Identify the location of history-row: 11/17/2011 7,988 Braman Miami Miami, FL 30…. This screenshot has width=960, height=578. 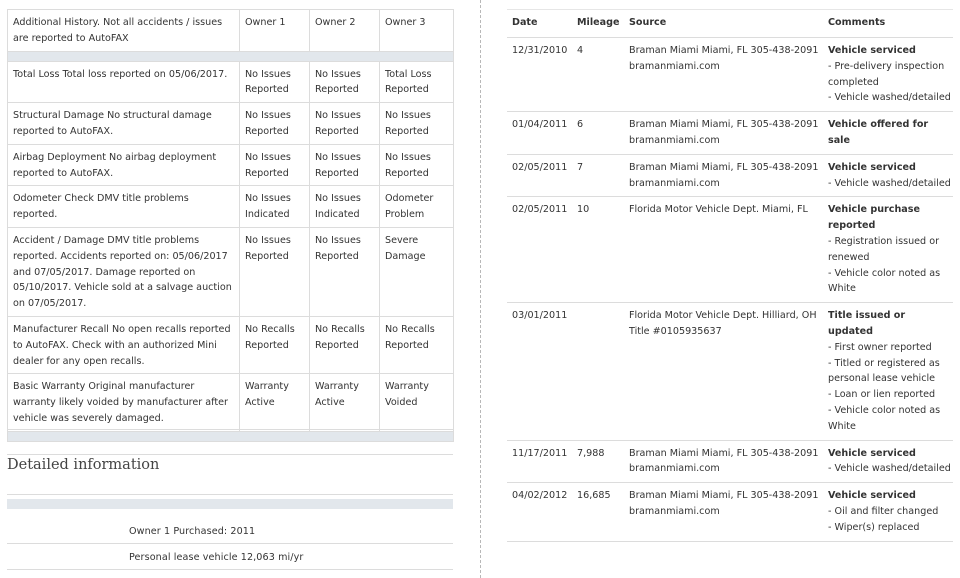
(730, 462).